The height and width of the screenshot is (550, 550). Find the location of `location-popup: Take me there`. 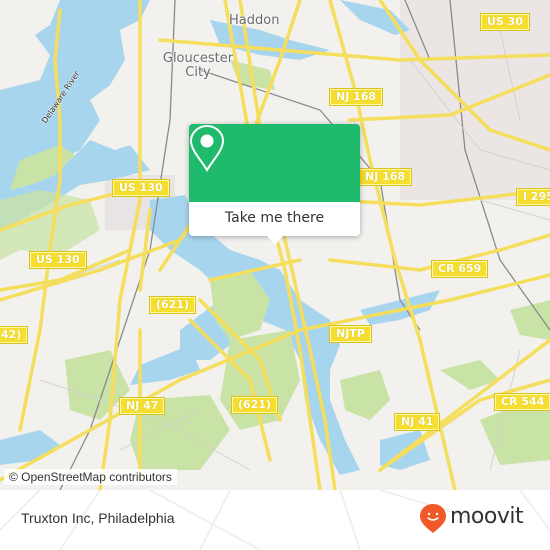

location-popup: Take me there is located at coordinates (274, 184).